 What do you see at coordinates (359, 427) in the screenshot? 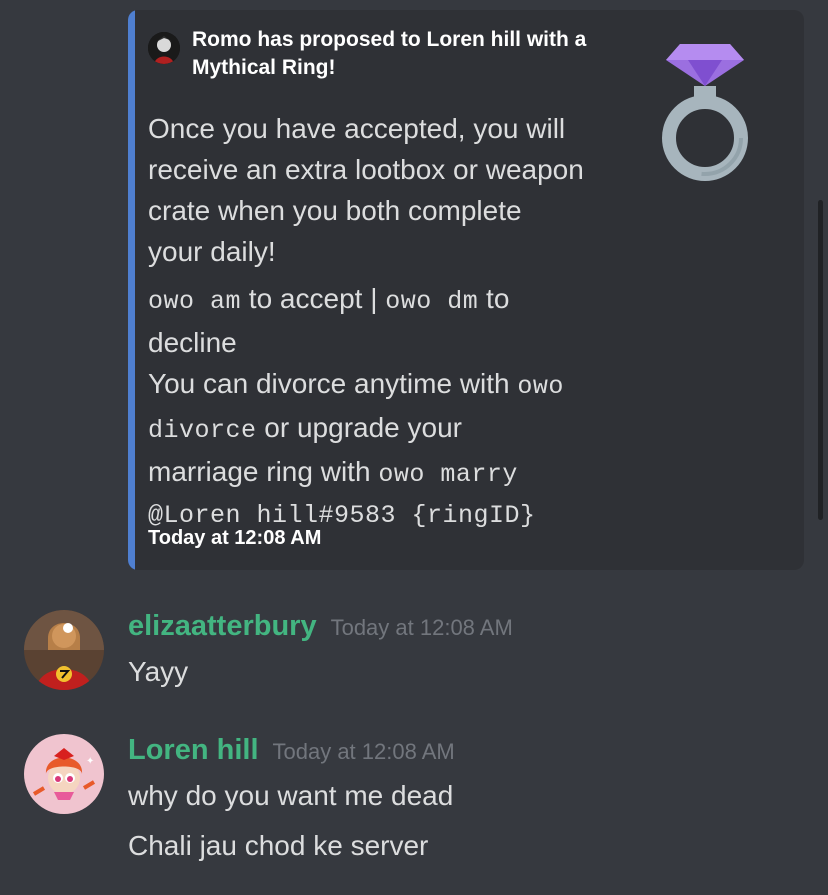
I see `upgrade-text: or upgrade your` at bounding box center [359, 427].